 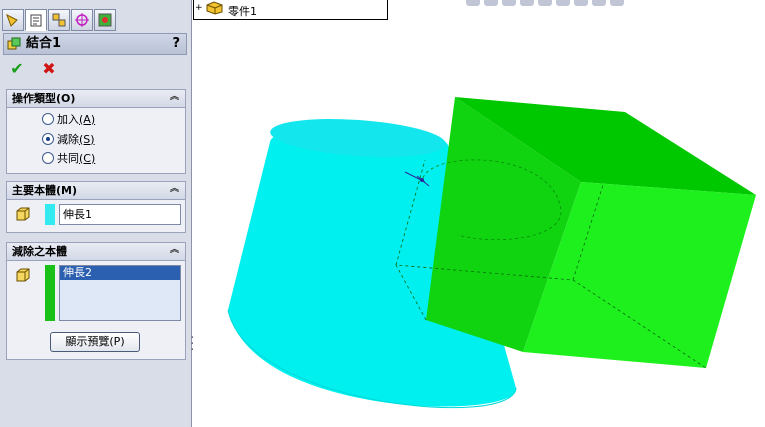 I want to click on tab-configuration-manager, so click(x=59, y=20).